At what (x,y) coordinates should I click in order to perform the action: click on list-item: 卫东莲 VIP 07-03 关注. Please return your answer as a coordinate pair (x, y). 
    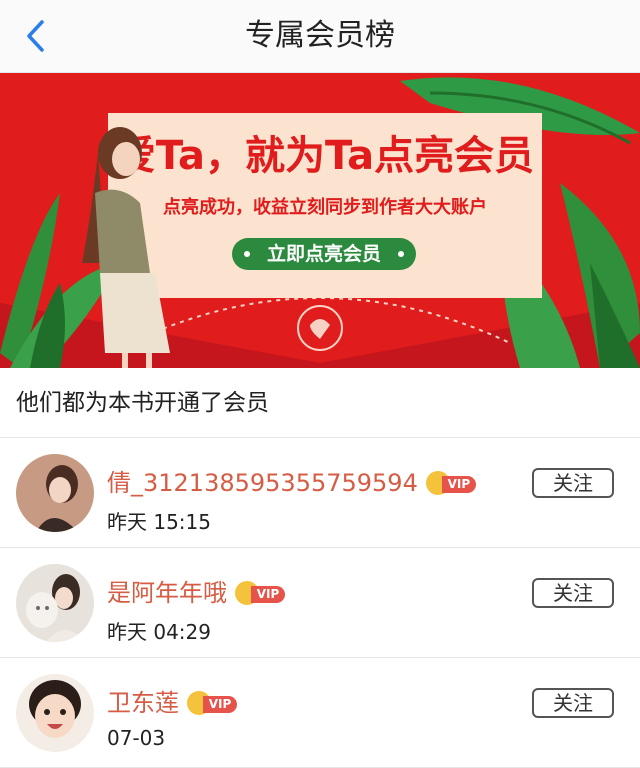
    Looking at the image, I should click on (320, 713).